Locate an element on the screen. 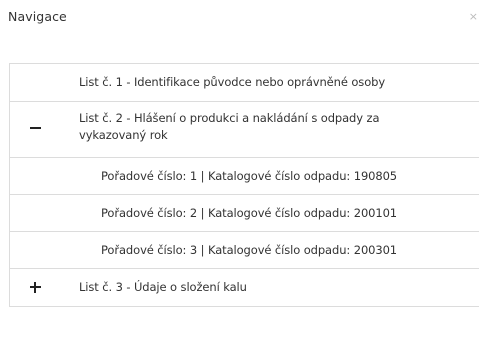  plus-shape is located at coordinates (35, 287).